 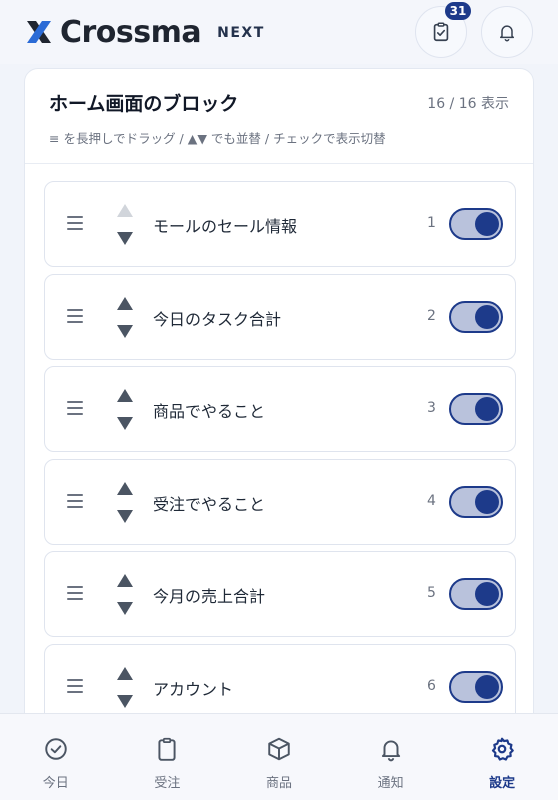 What do you see at coordinates (279, 32) in the screenshot?
I see `app-header: Crossma NEXT 31` at bounding box center [279, 32].